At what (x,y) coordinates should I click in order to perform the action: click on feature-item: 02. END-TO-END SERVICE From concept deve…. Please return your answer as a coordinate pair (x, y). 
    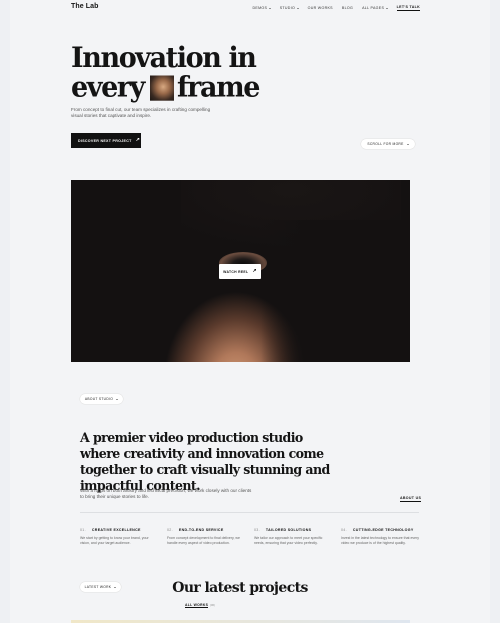
    Looking at the image, I should click on (206, 537).